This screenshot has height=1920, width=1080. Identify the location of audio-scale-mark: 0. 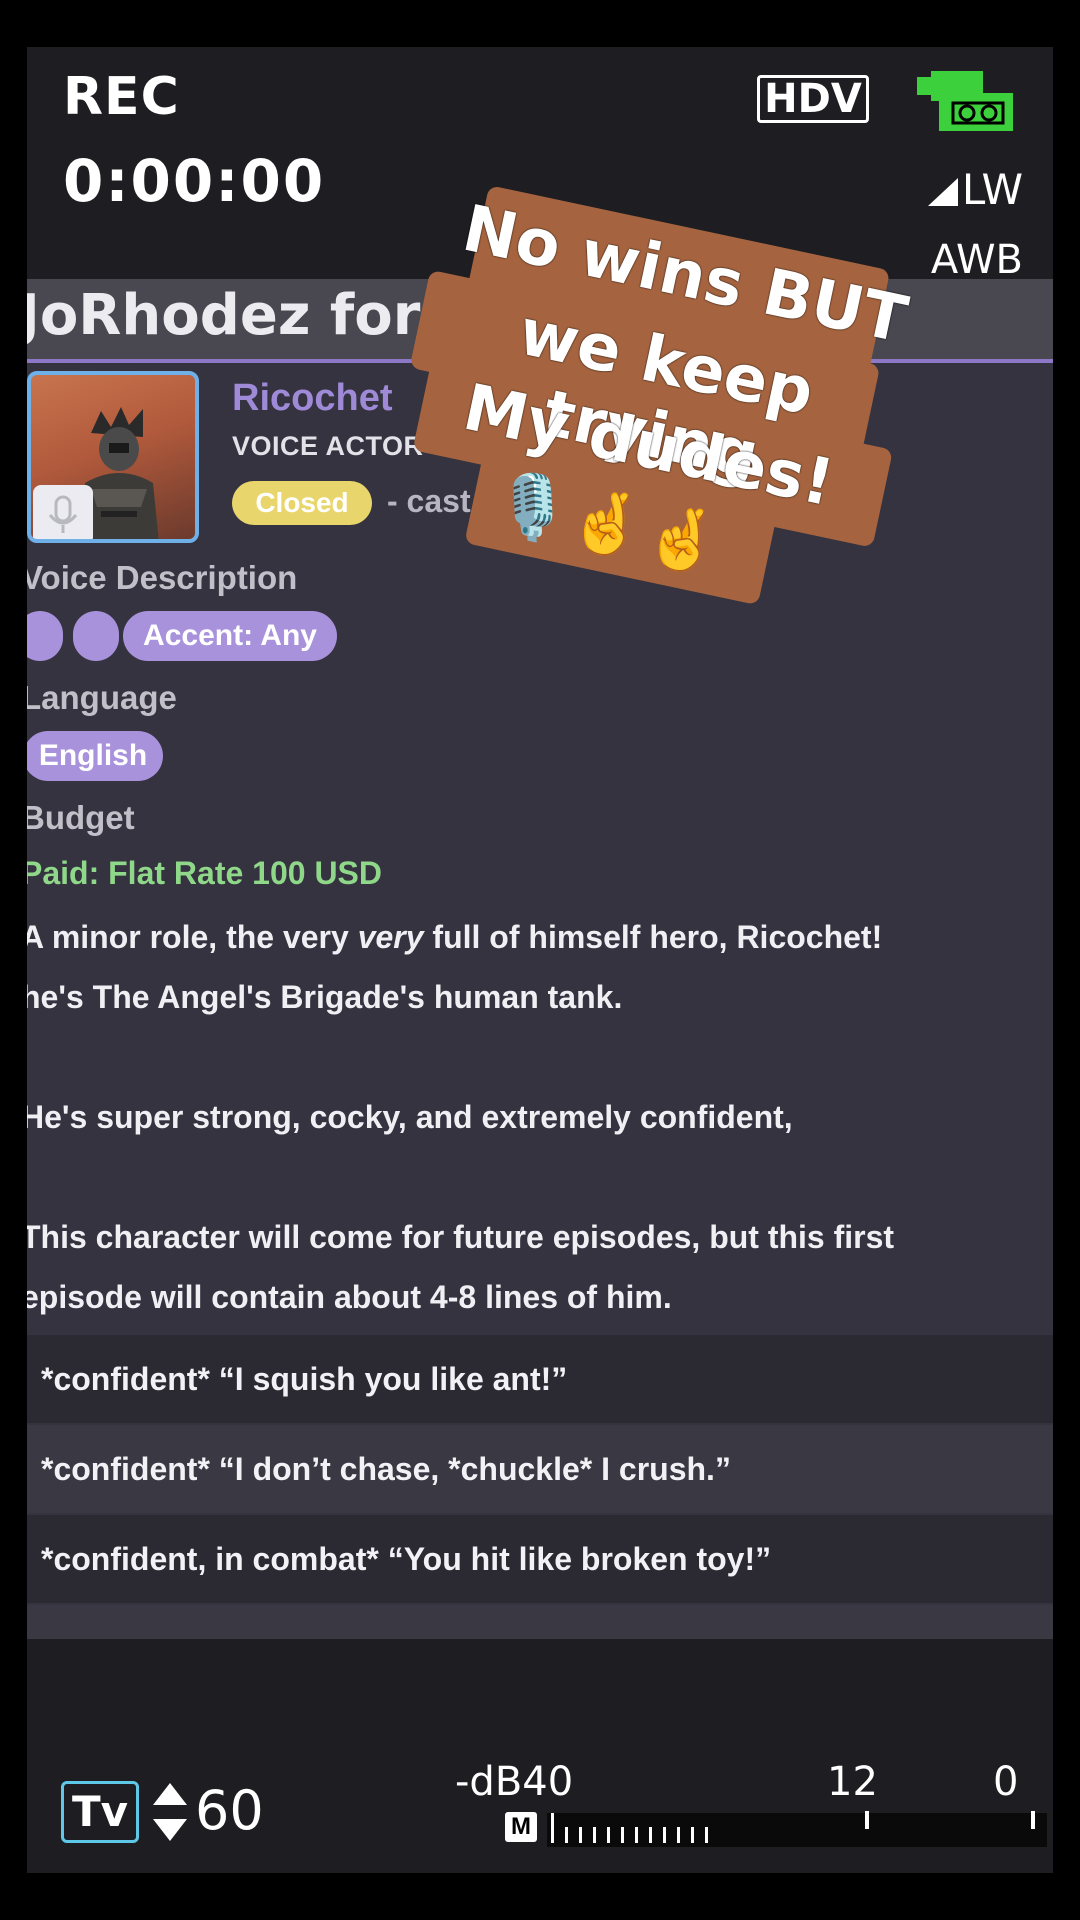
(1006, 1782).